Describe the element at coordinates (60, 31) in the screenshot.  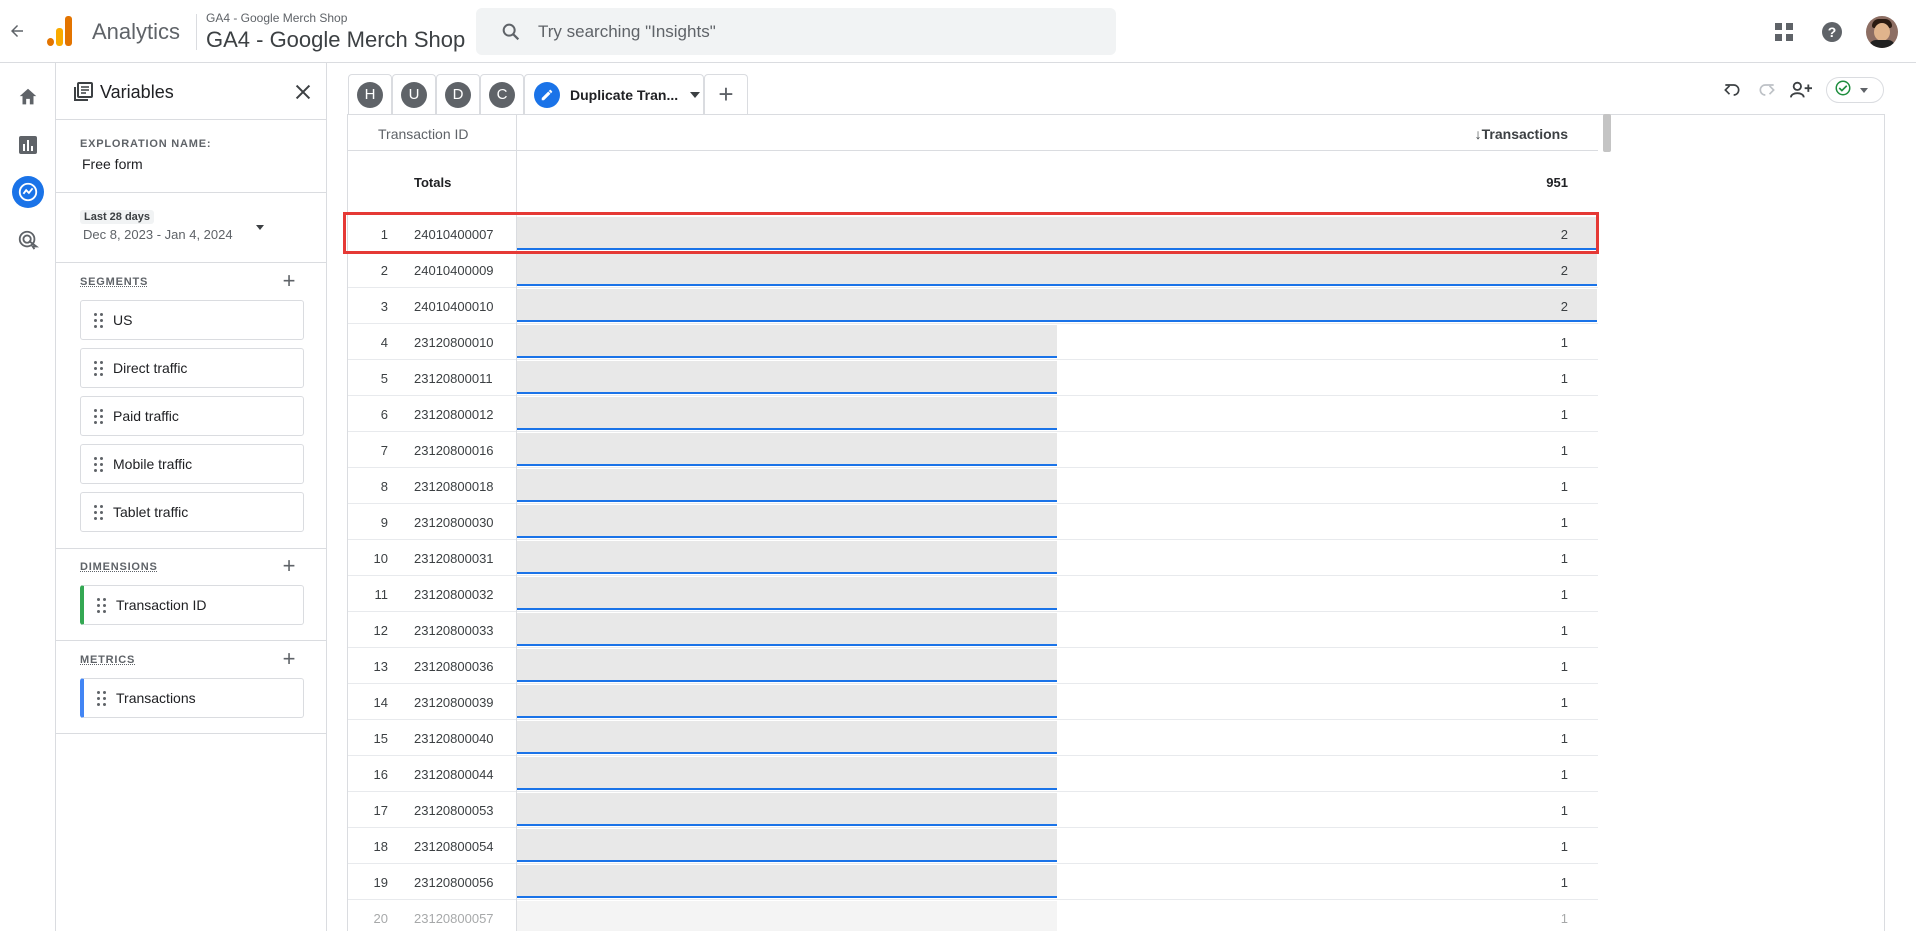
I see `analytics-logo-icon` at that location.